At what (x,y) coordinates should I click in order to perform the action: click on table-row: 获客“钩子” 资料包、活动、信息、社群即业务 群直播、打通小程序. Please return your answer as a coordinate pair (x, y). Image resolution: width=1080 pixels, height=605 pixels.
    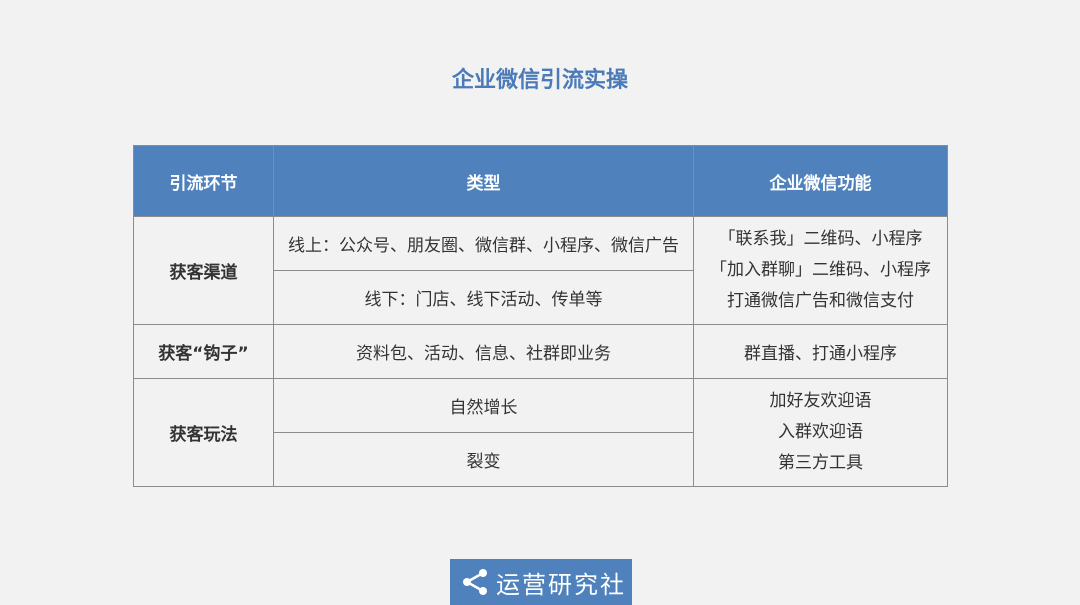
    Looking at the image, I should click on (540, 351).